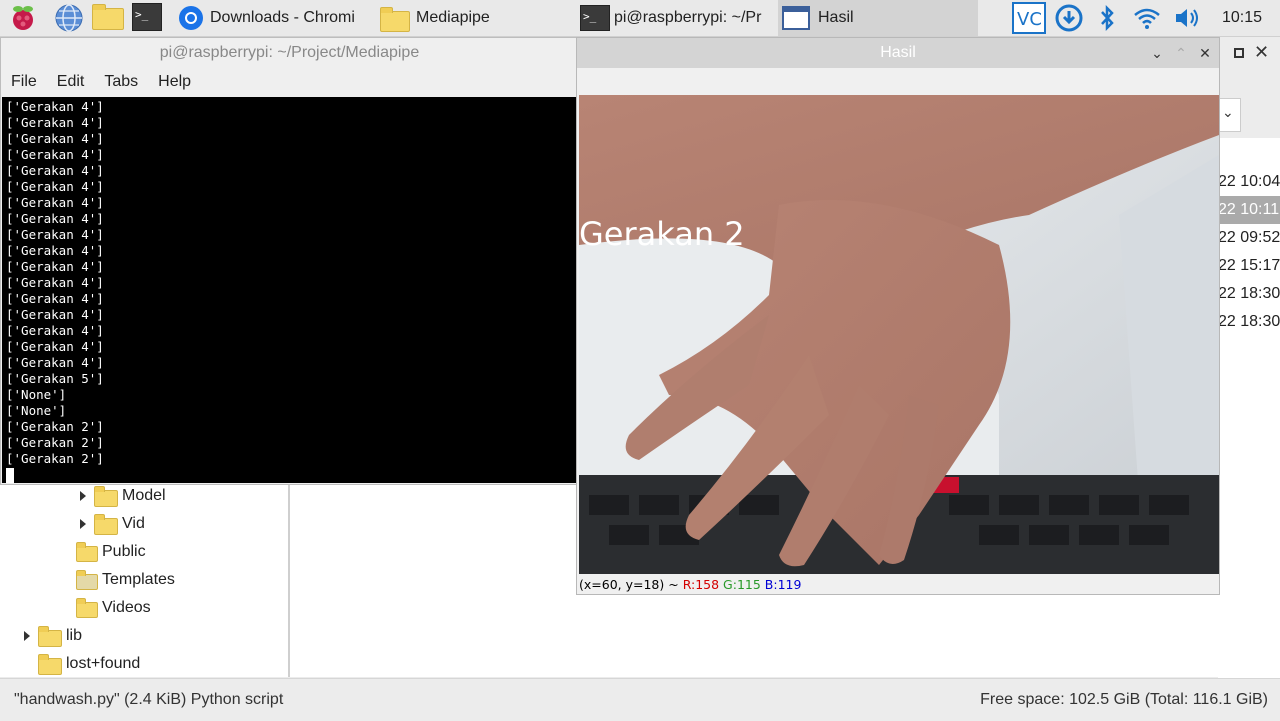 This screenshot has width=1280, height=721. Describe the element at coordinates (55, 378) in the screenshot. I see `terminal-line: ['Gerakan 5']` at that location.